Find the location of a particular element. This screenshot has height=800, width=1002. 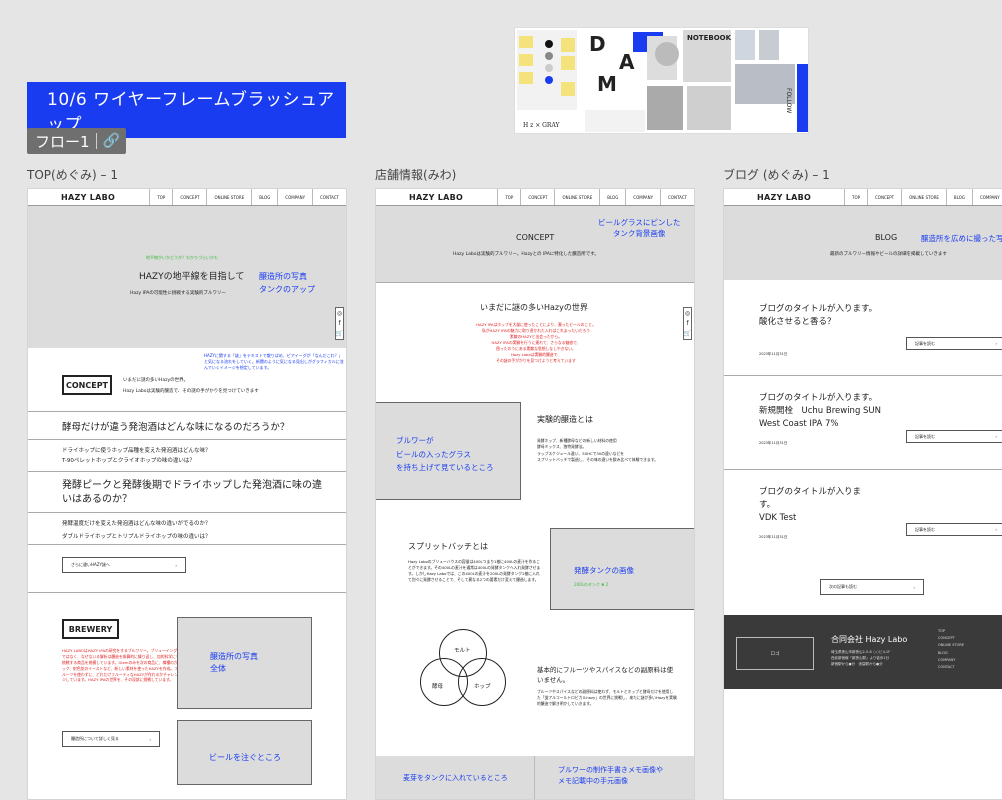

venn-label-yeast: 酵母 is located at coordinates (438, 687).